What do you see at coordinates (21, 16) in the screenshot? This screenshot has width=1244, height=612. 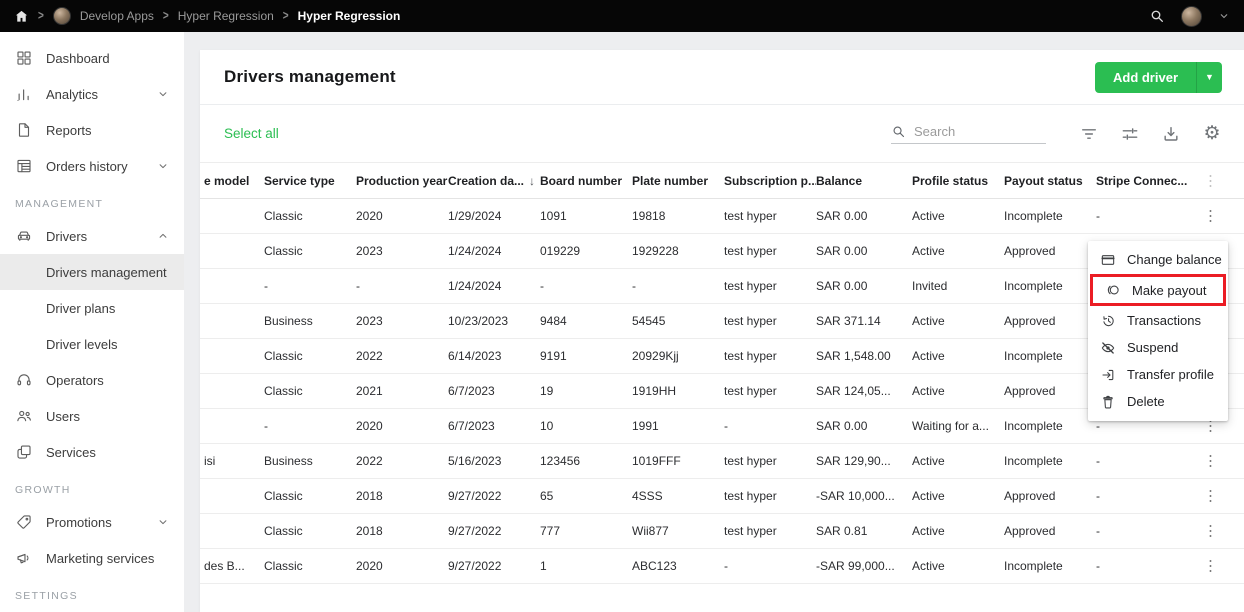 I see `home-icon` at bounding box center [21, 16].